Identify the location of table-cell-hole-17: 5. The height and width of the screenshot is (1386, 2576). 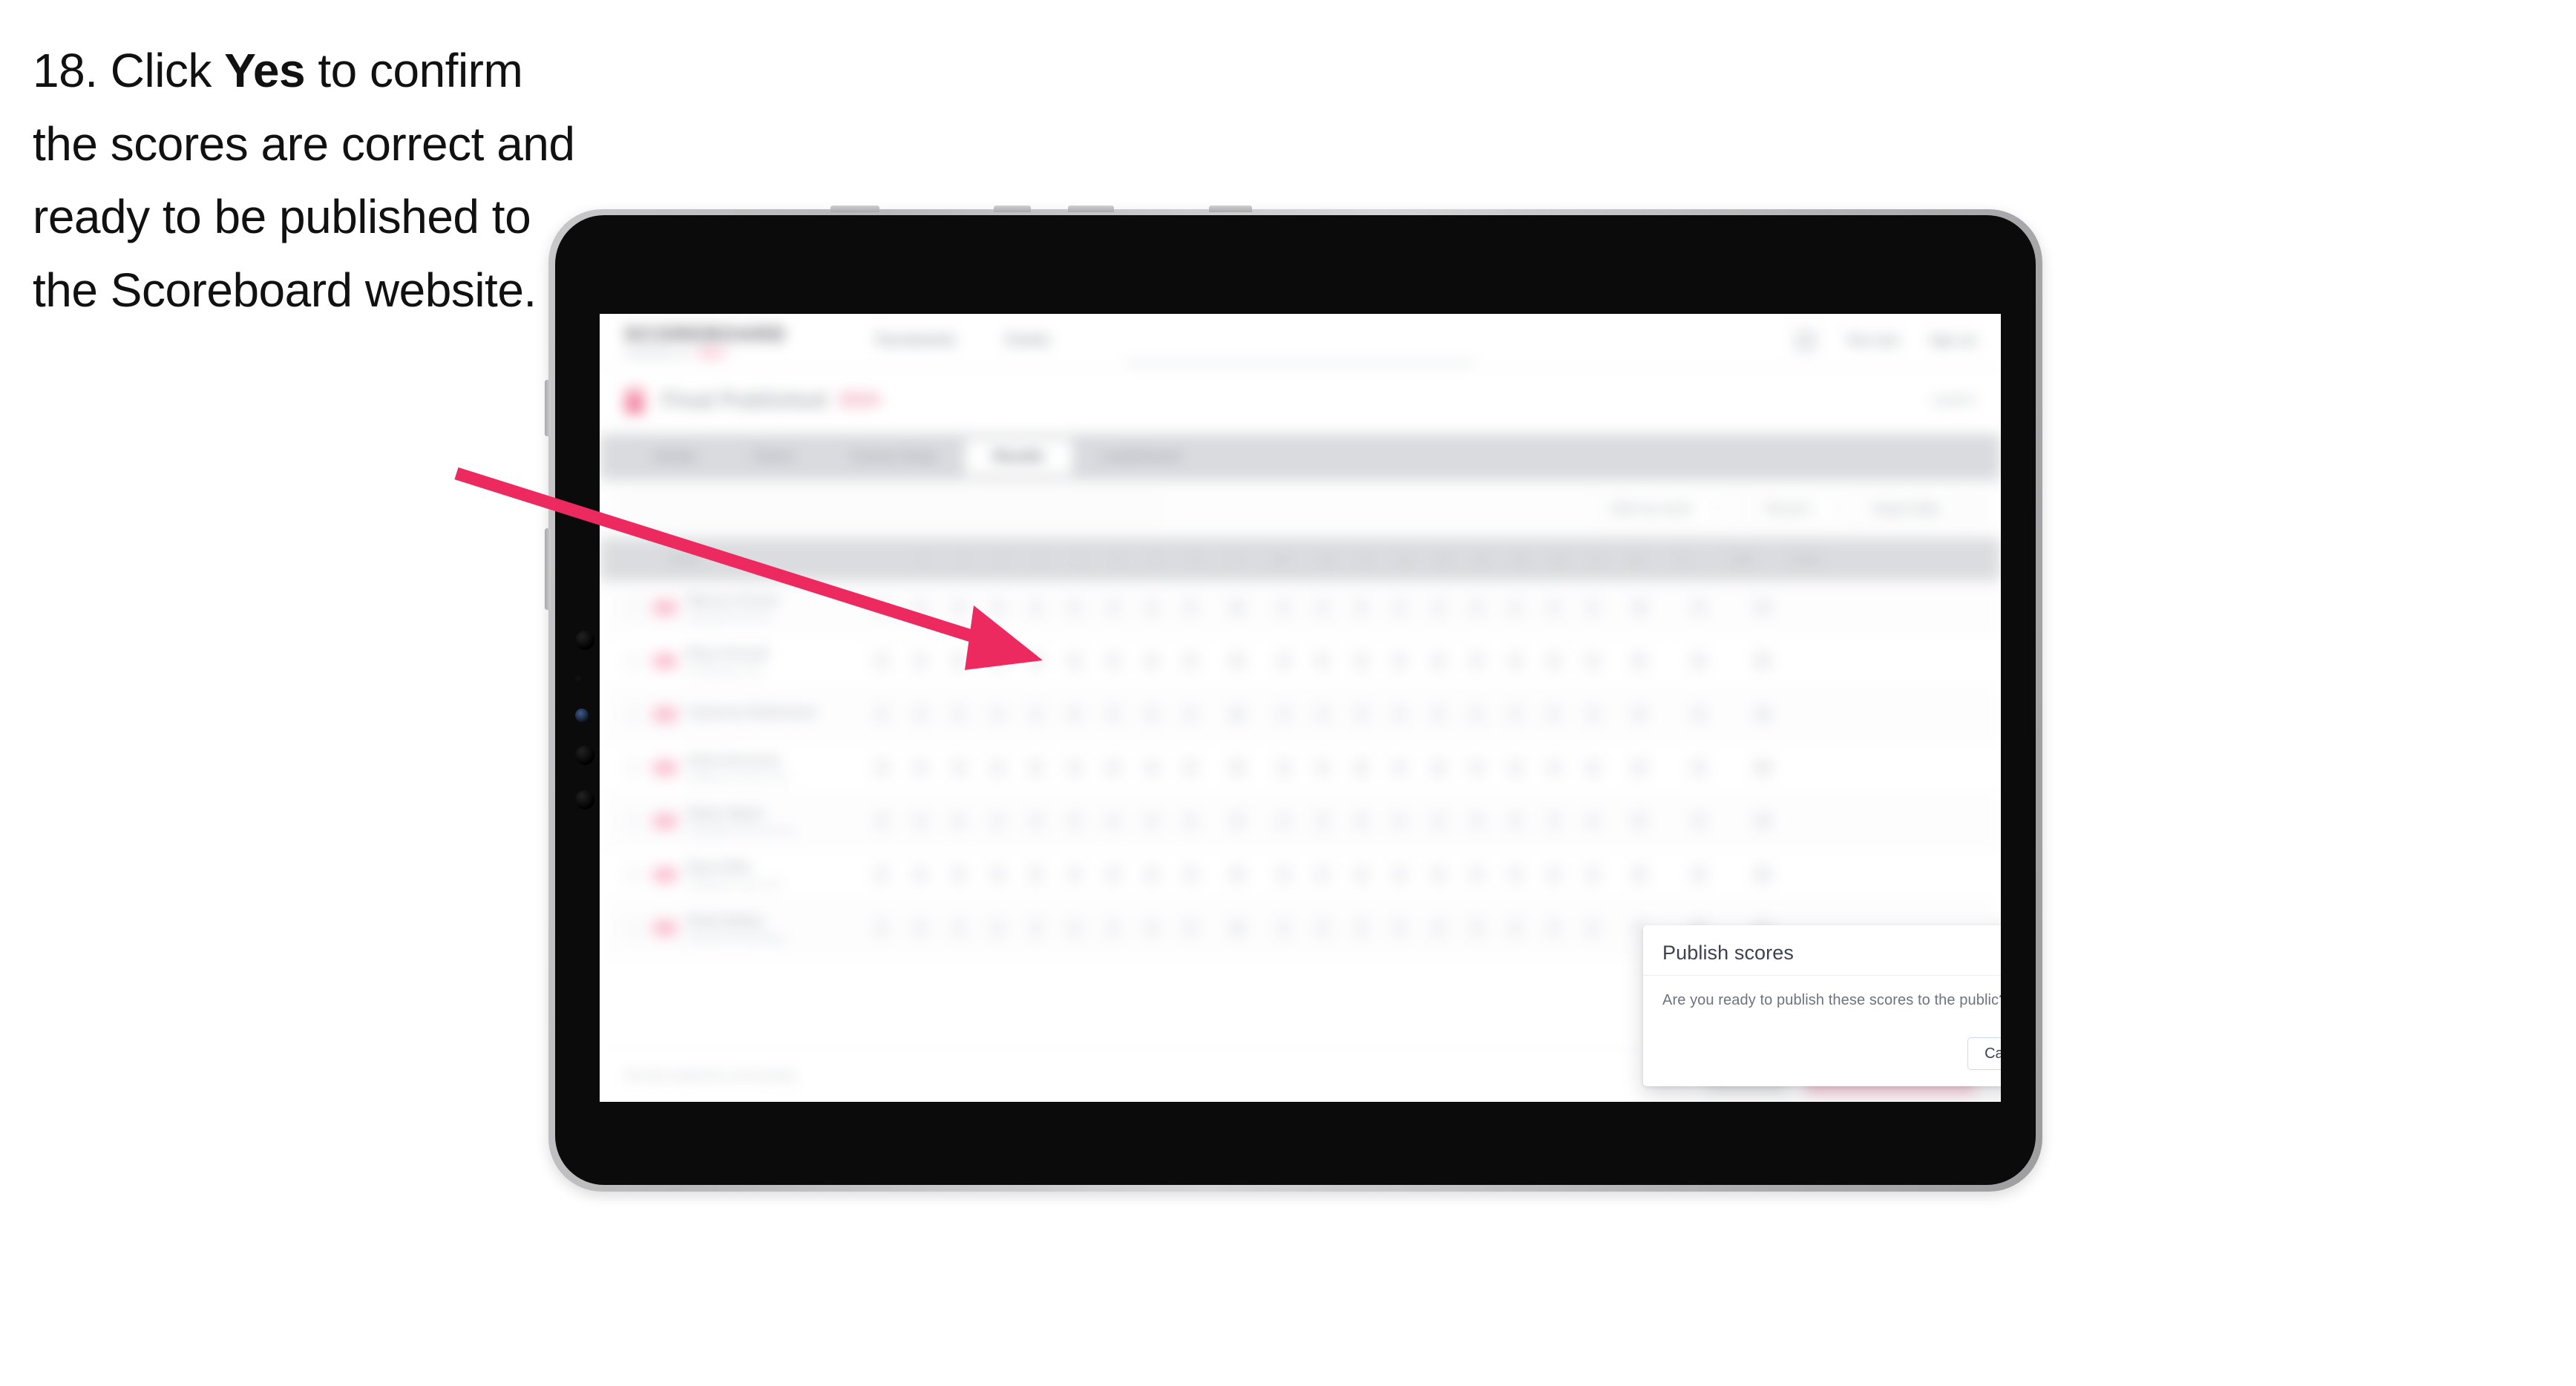
(1554, 821).